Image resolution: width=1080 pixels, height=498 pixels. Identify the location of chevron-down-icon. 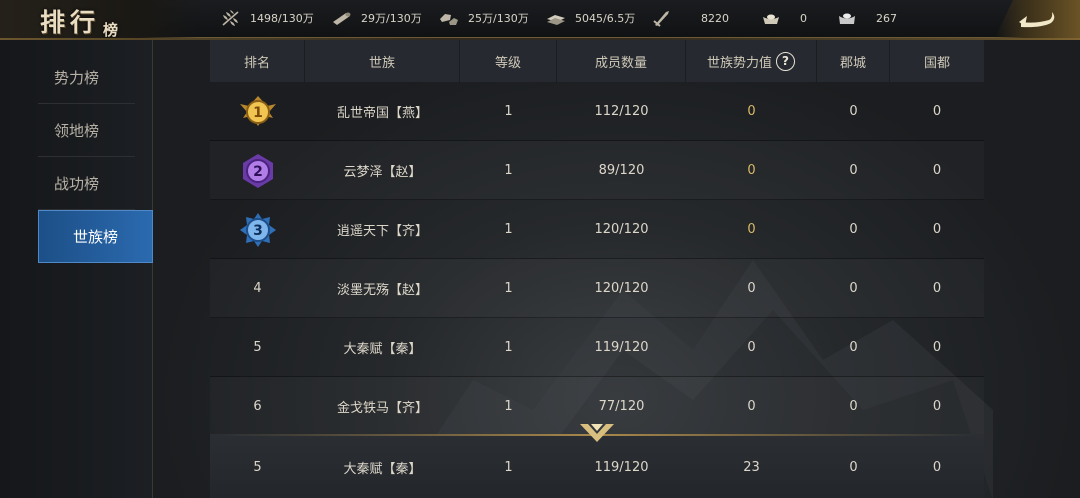
(597, 433).